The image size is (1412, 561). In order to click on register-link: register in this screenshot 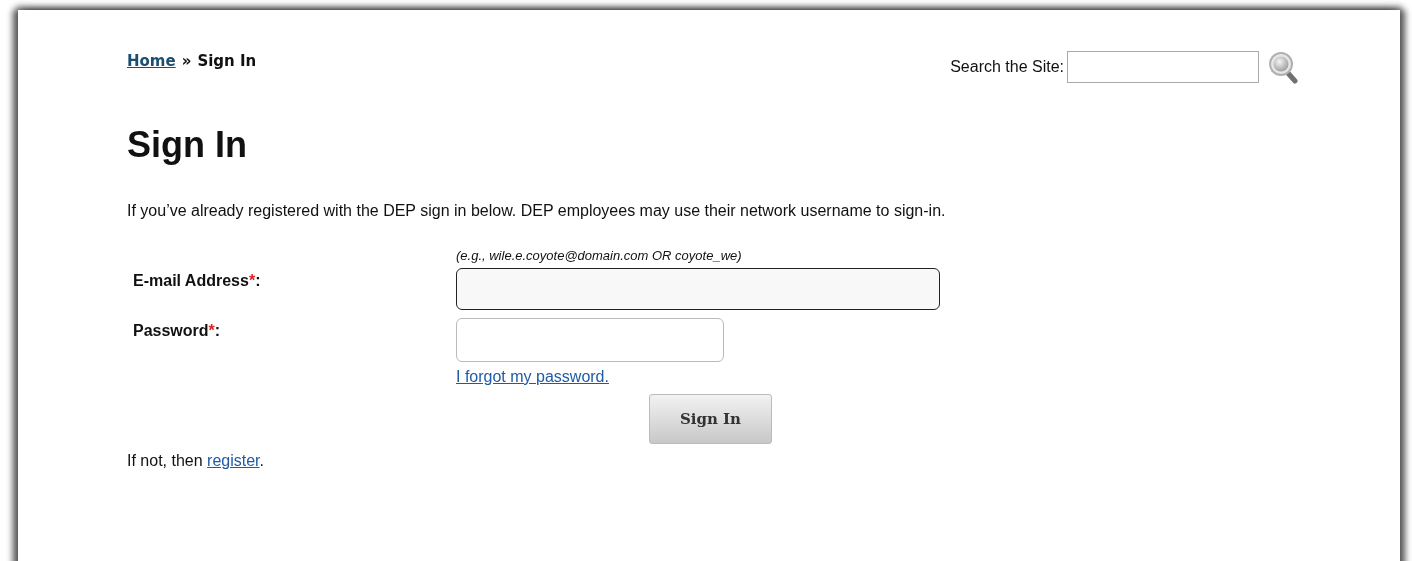, I will do `click(233, 460)`.